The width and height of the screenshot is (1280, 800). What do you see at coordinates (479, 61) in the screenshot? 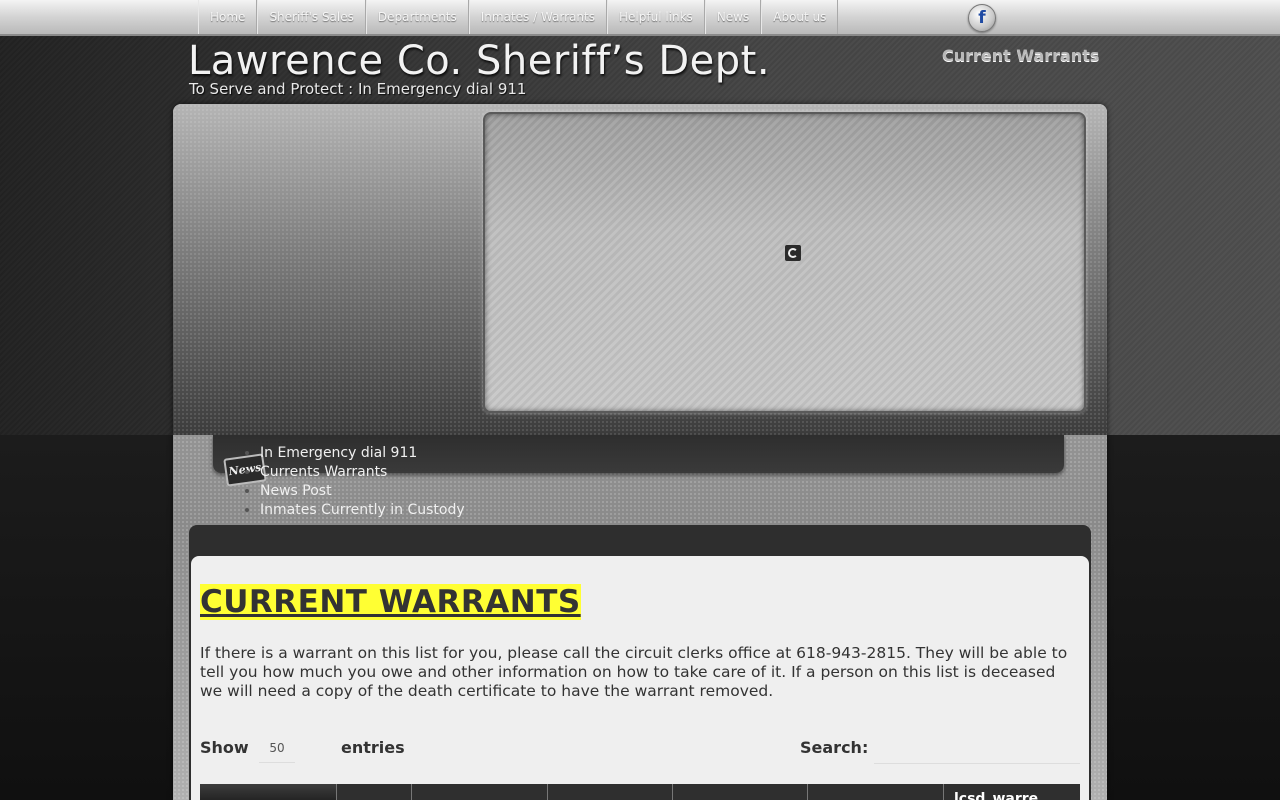
I see `site-title: Lawrence Co. Sheriff’s Dept.` at bounding box center [479, 61].